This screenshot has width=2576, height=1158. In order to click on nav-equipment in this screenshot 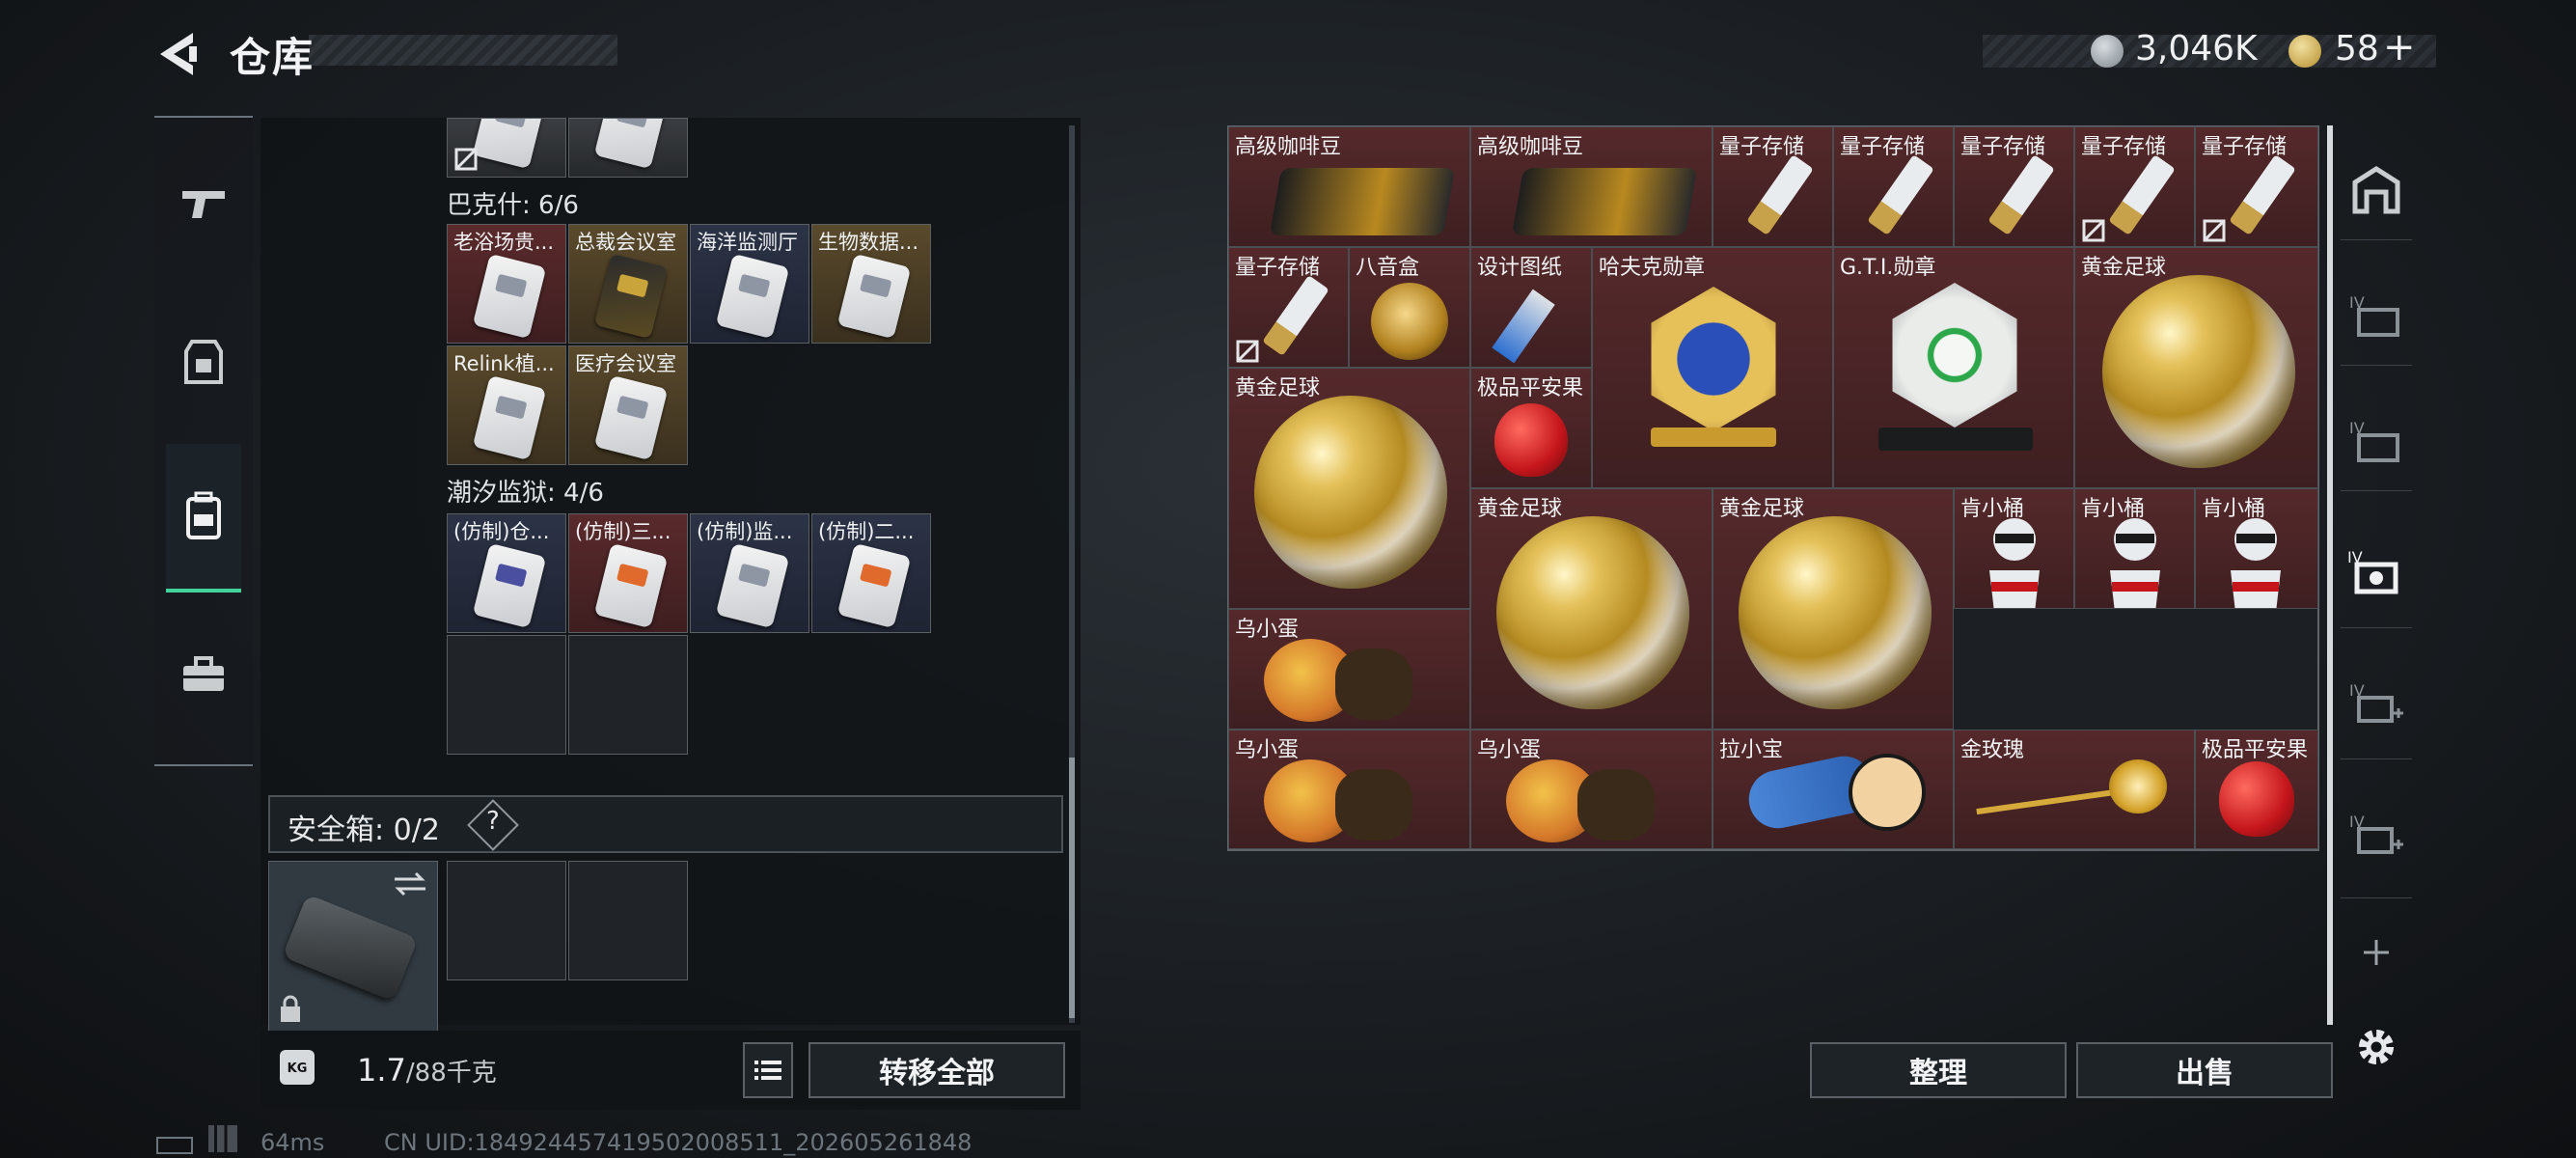, I will do `click(204, 362)`.